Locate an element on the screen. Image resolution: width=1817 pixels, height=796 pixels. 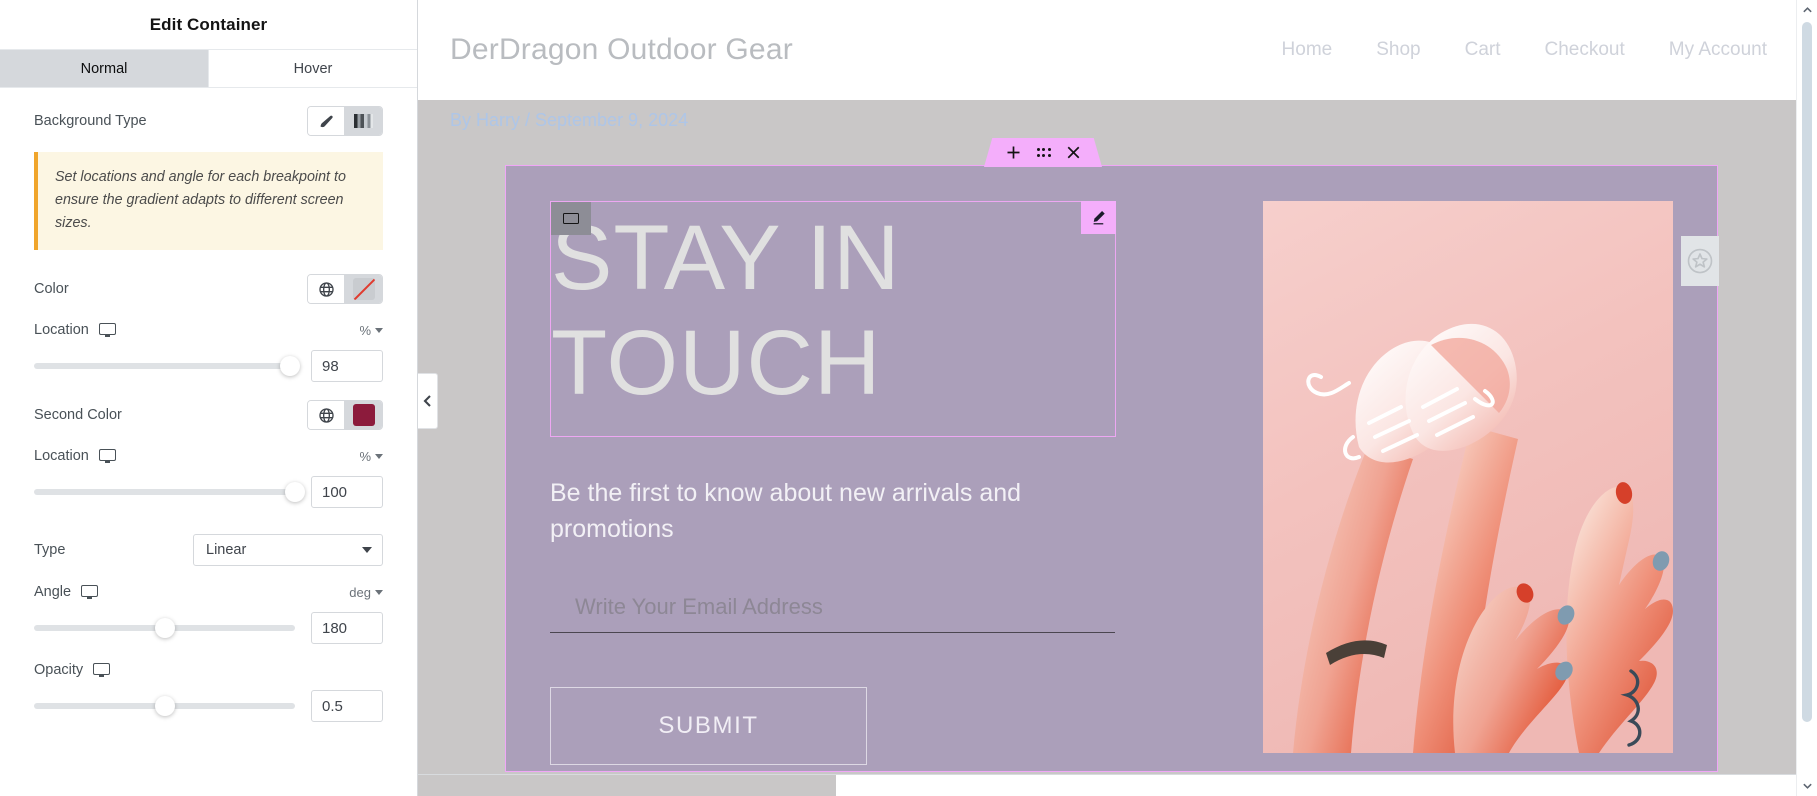
preview-bottom-divider is located at coordinates (1107, 774).